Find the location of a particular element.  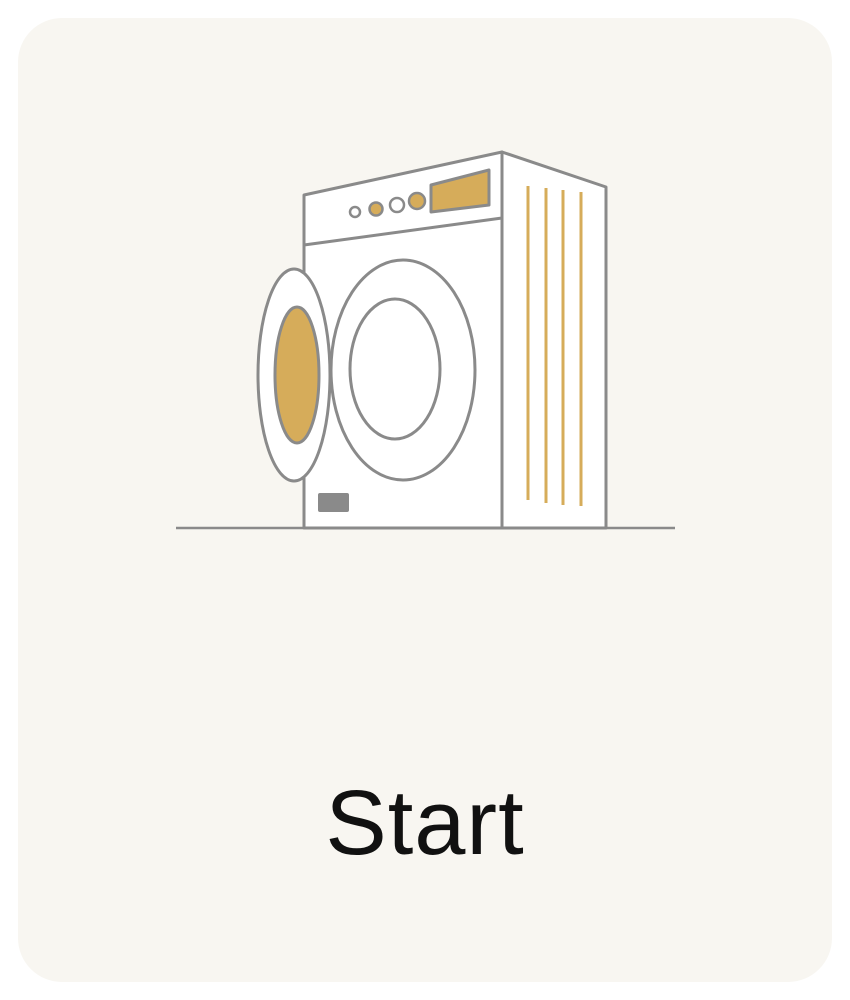

filter-hatch is located at coordinates (333, 502).